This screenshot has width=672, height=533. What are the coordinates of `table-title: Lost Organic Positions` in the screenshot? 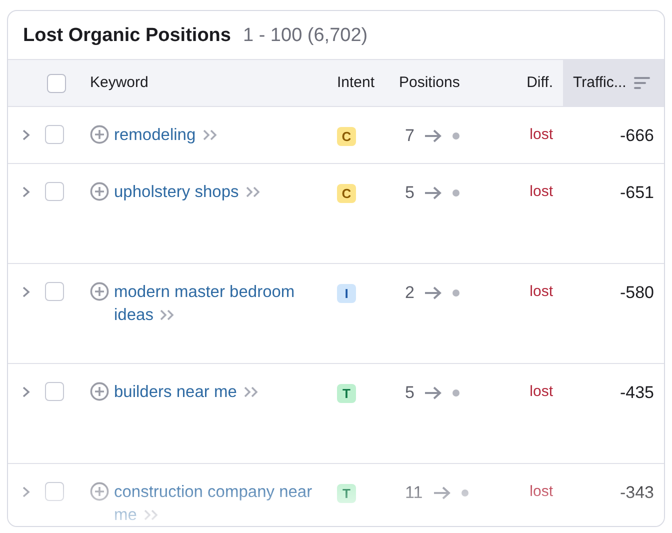 It's located at (127, 36).